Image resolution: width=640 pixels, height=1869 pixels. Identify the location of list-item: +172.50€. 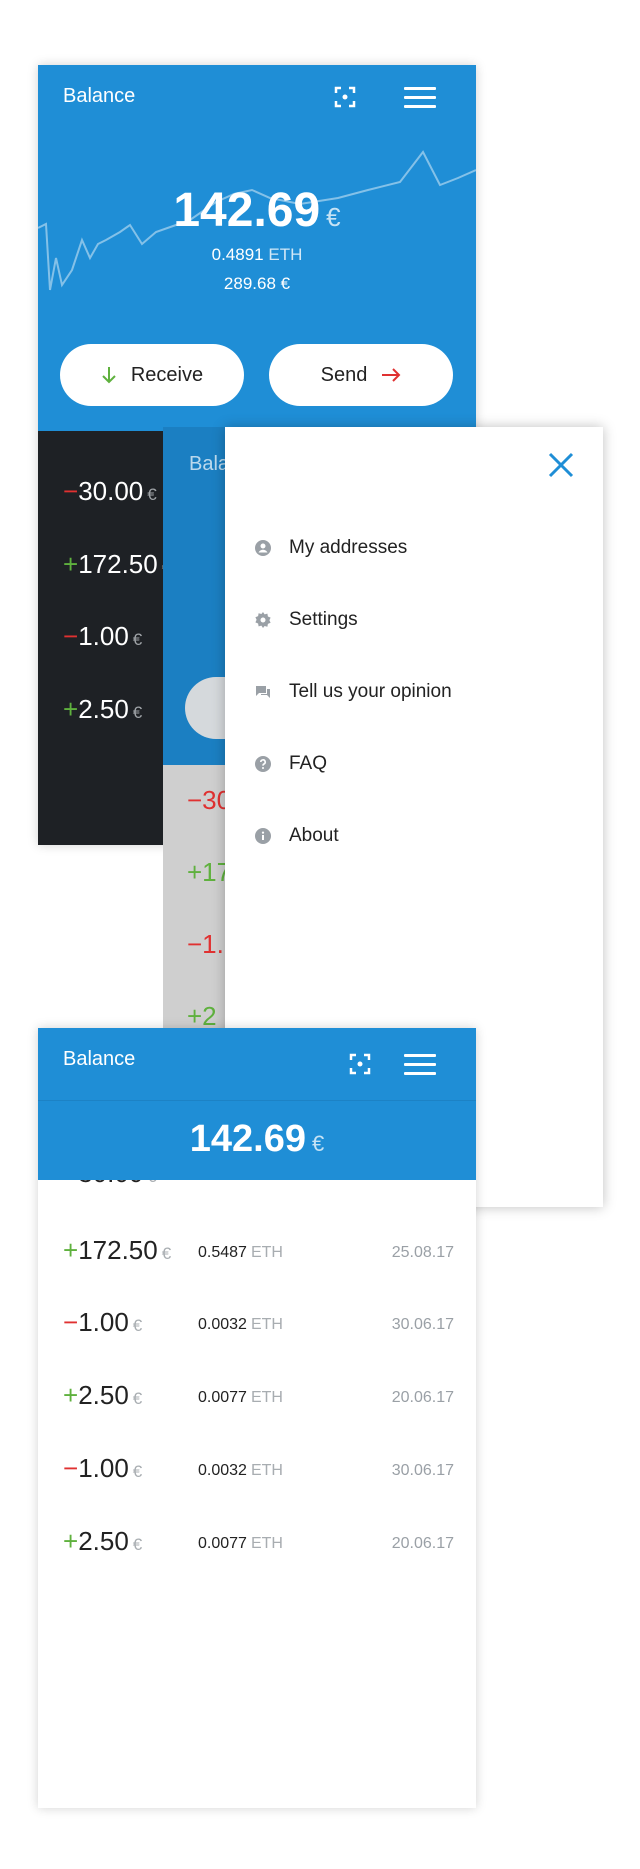
(117, 564).